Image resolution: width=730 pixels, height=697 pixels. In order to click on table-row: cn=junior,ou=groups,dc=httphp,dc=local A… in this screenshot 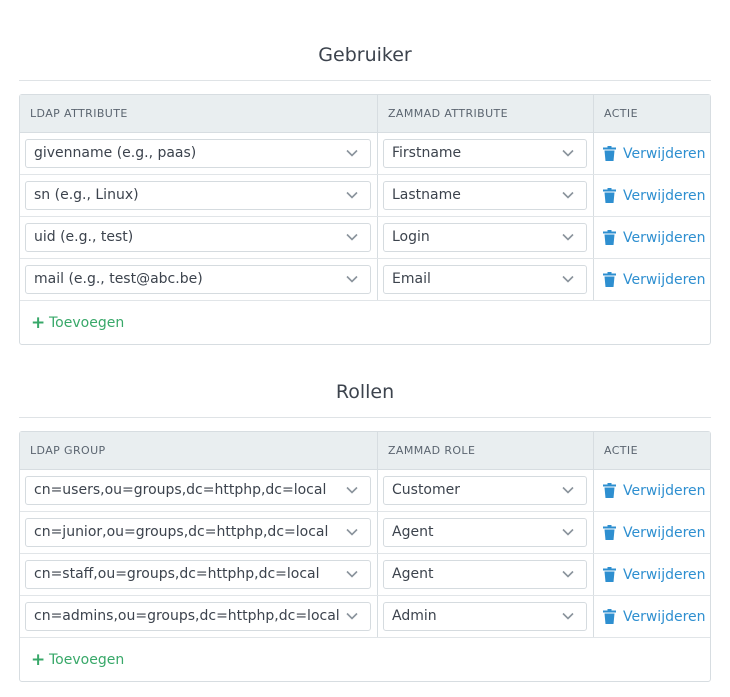, I will do `click(365, 533)`.